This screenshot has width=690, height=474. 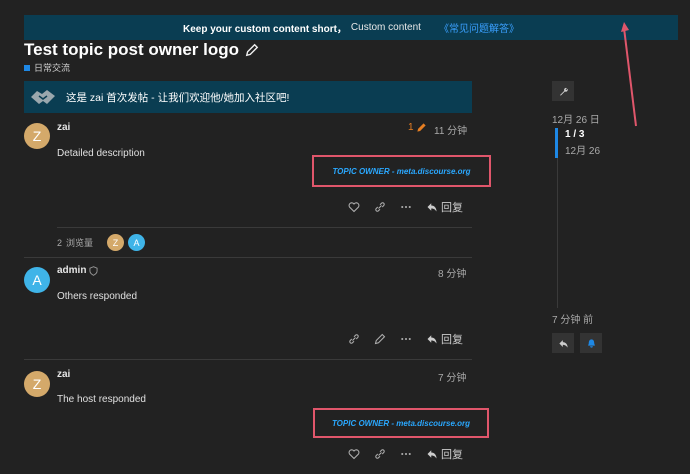 What do you see at coordinates (27, 67) in the screenshot?
I see `category-color-square` at bounding box center [27, 67].